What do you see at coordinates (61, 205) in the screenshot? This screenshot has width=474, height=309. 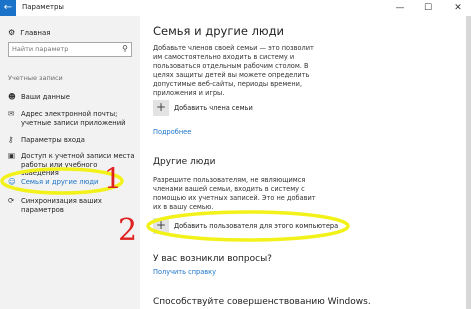 I see `sidebar-item-label: Синхронизация ваших параметров` at bounding box center [61, 205].